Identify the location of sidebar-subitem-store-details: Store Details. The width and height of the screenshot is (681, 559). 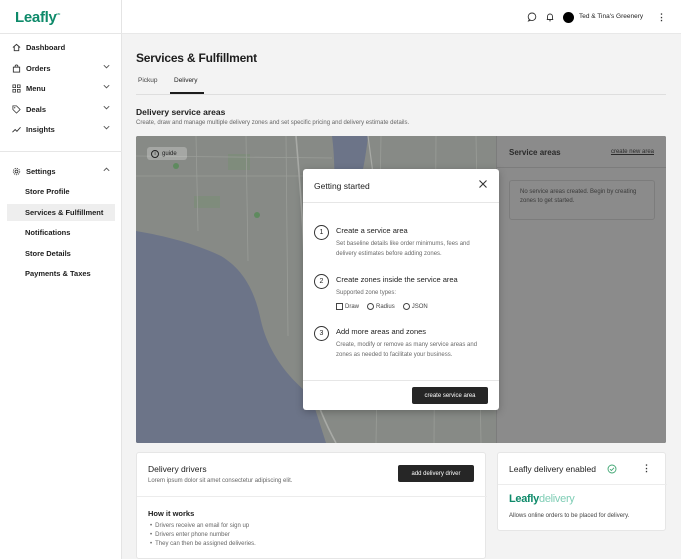
(61, 253).